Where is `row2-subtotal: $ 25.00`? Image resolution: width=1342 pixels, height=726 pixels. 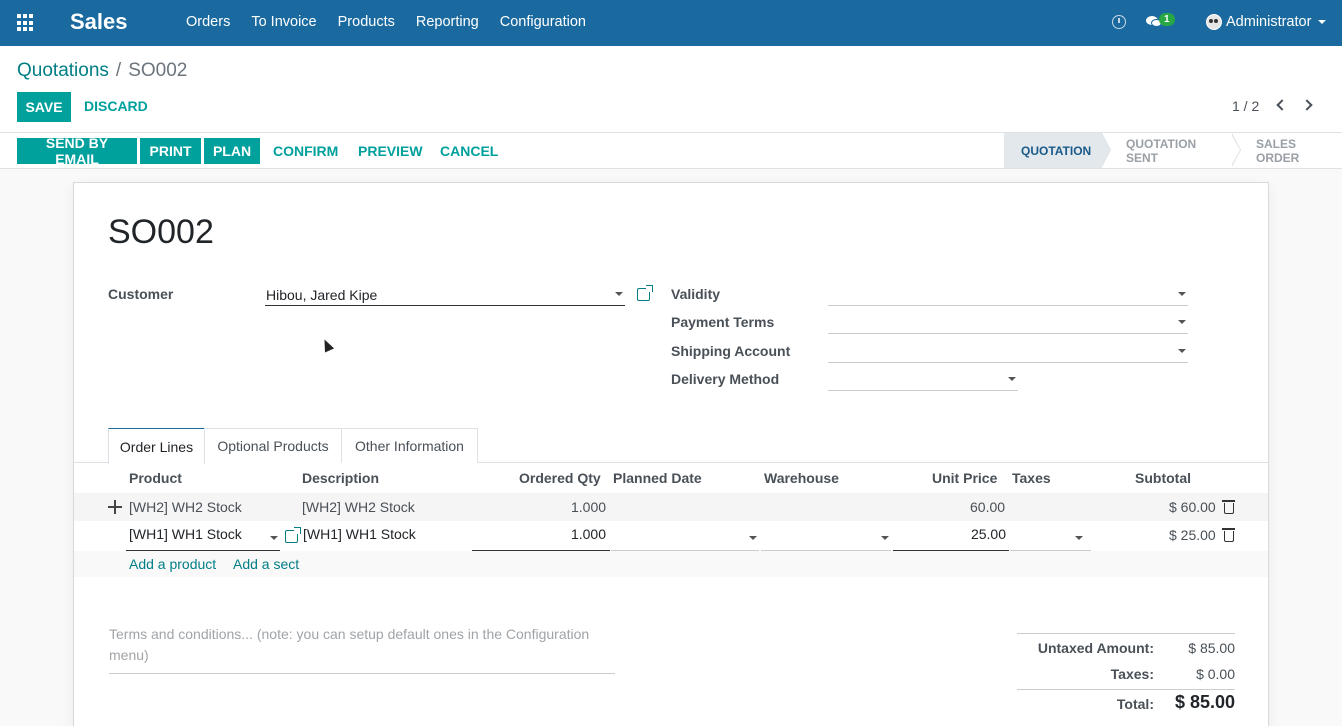 row2-subtotal: $ 25.00 is located at coordinates (1192, 535).